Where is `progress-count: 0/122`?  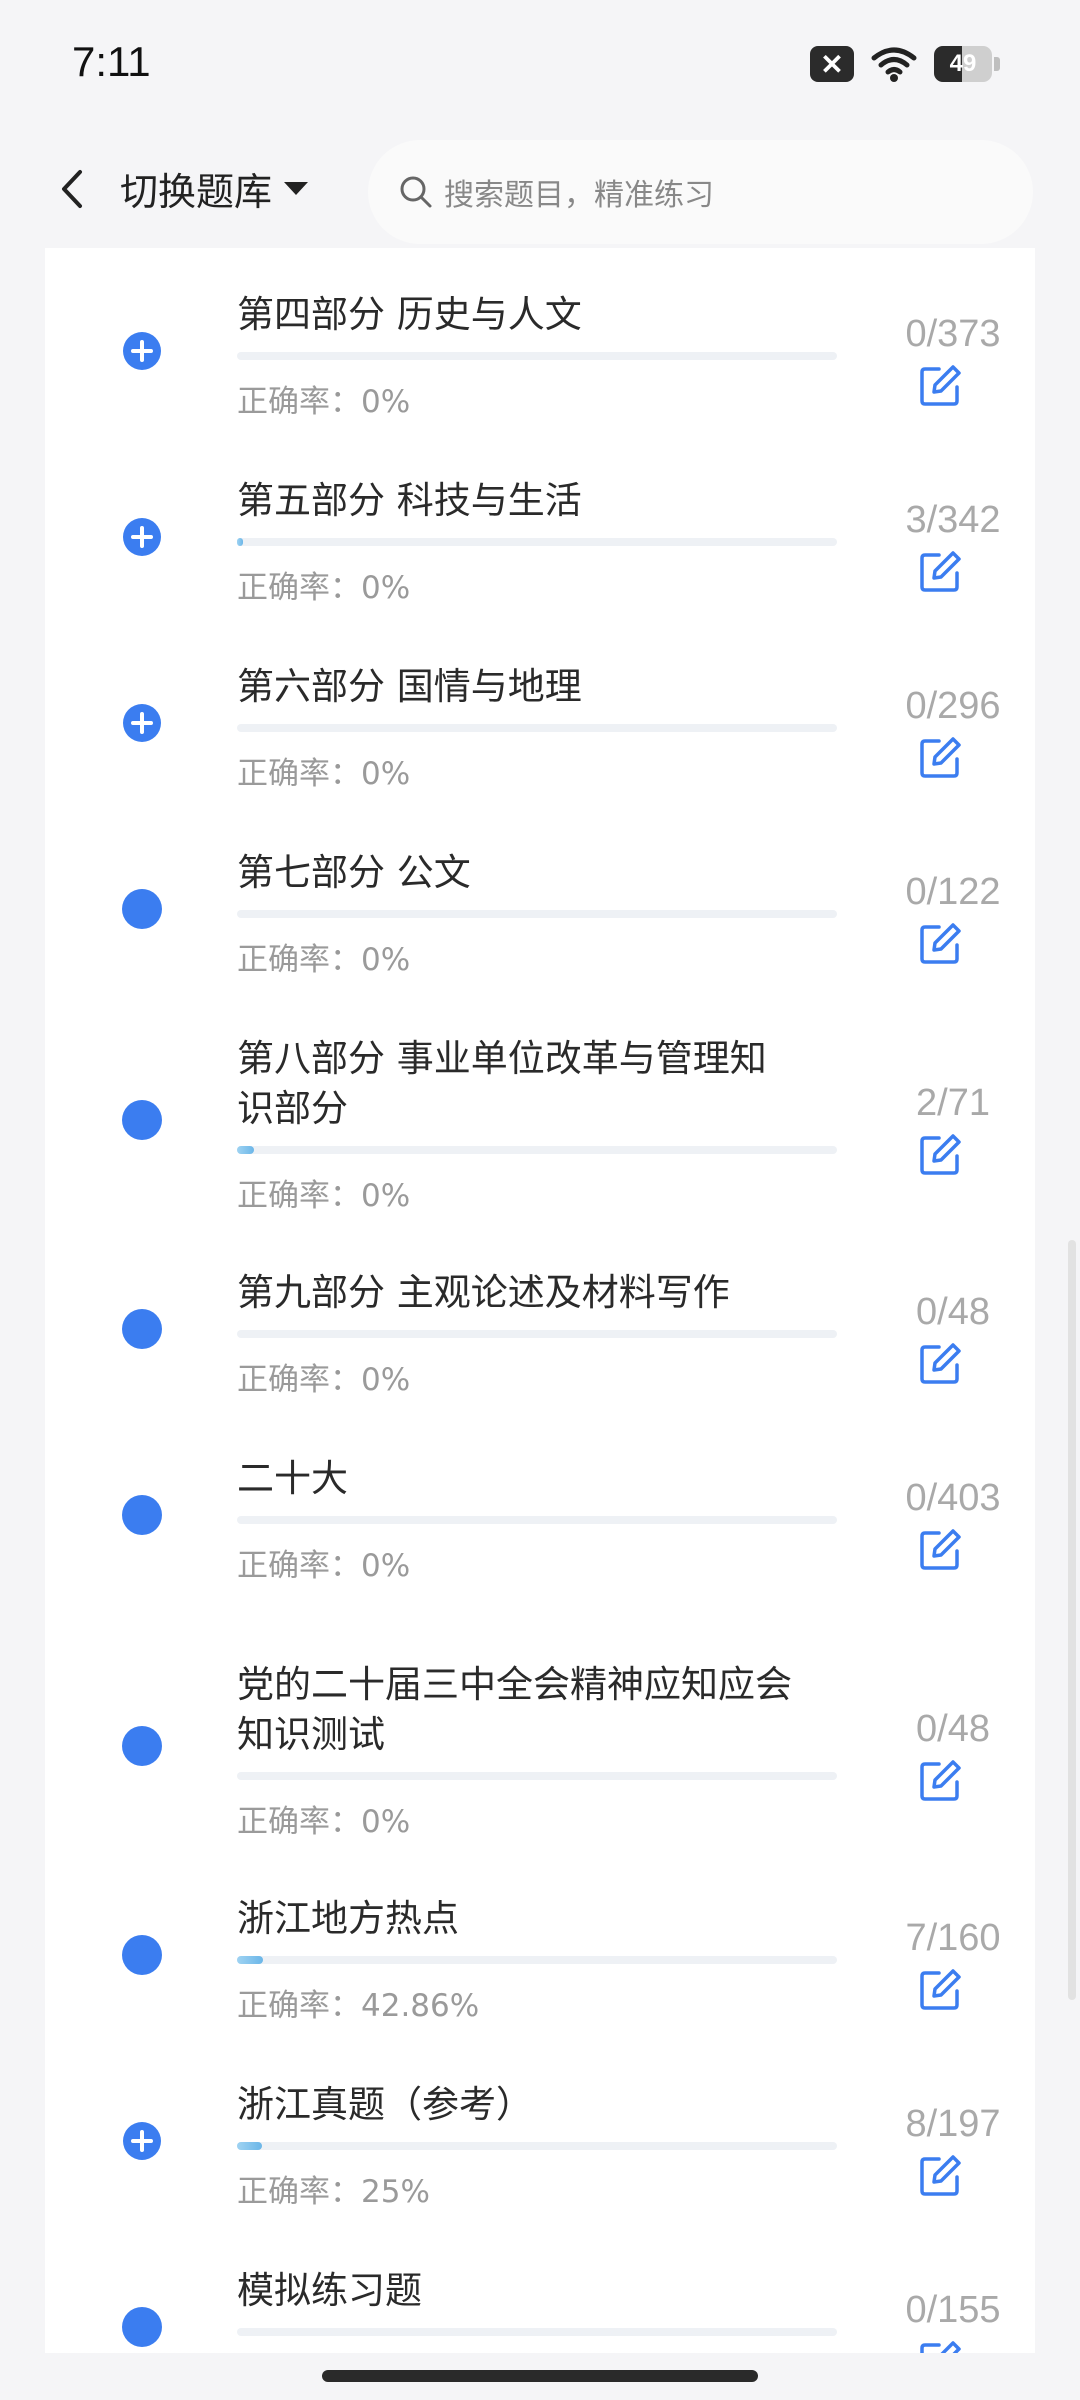
progress-count: 0/122 is located at coordinates (953, 892).